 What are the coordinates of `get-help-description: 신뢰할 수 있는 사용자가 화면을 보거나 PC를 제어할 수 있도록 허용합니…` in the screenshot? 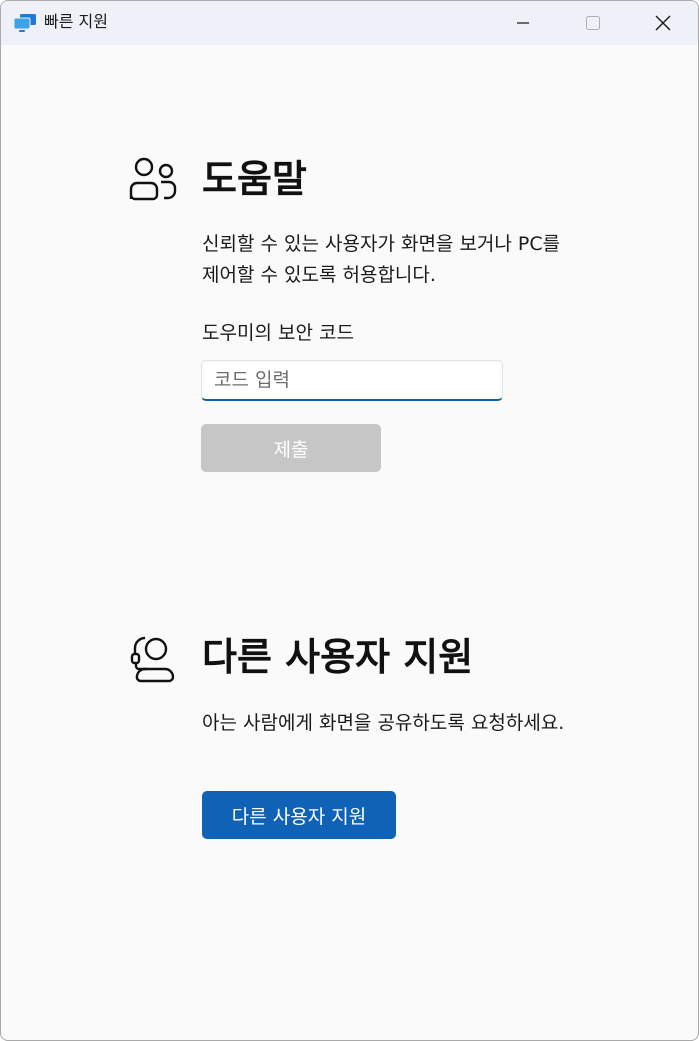 It's located at (381, 259).